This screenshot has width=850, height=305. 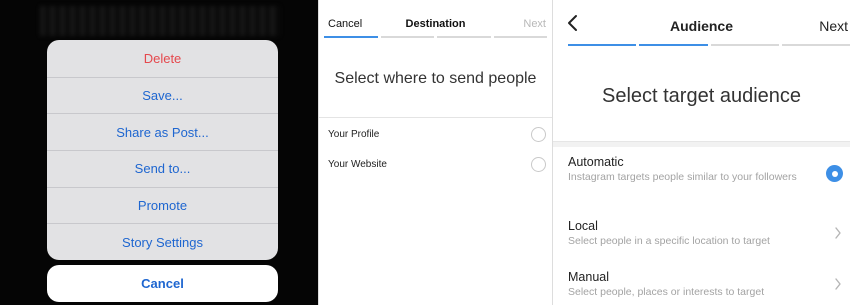 I want to click on divider, so click(x=435, y=117).